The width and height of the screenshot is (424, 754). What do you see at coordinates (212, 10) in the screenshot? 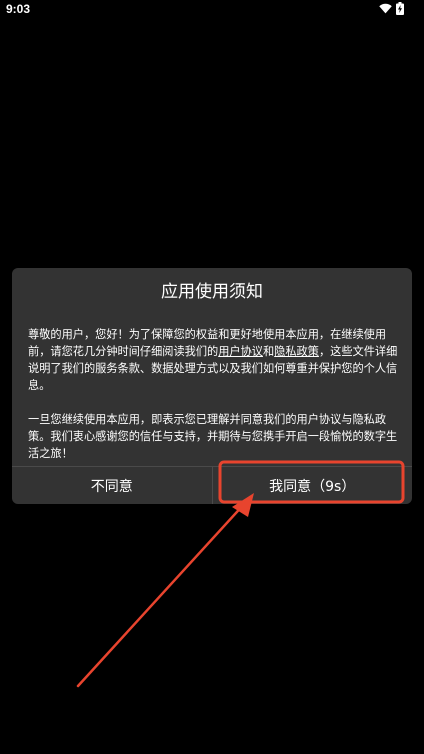
I see `status-bar: 9:03` at bounding box center [212, 10].